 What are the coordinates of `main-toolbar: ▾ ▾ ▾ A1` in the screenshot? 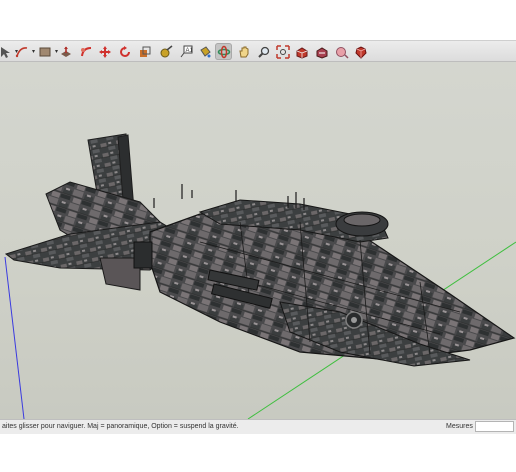 It's located at (258, 51).